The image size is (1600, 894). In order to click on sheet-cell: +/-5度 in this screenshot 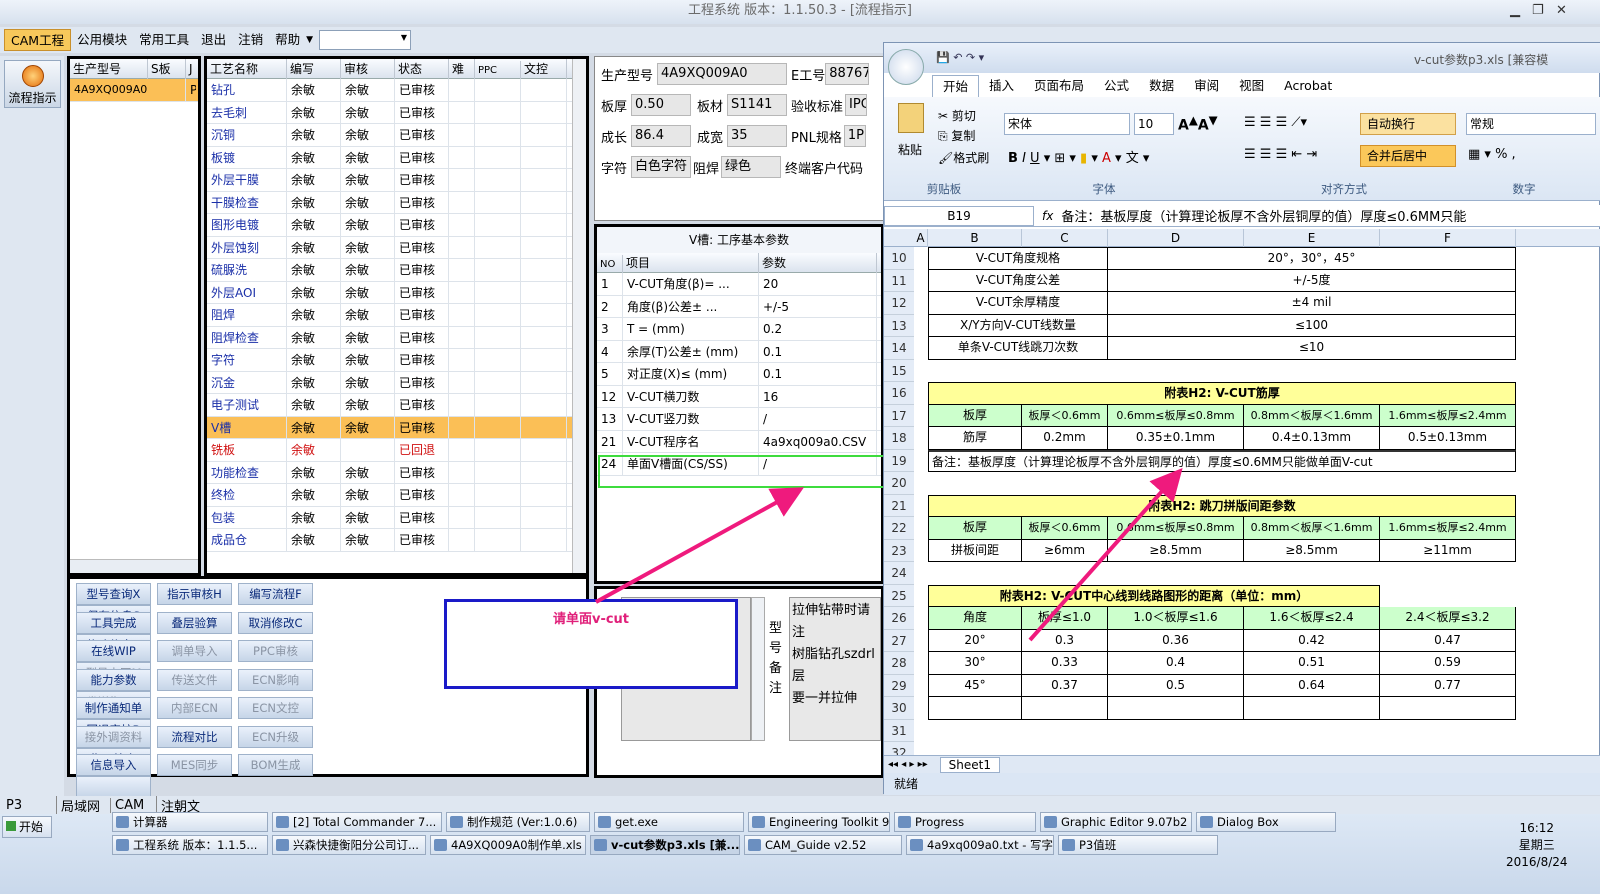, I will do `click(1312, 280)`.